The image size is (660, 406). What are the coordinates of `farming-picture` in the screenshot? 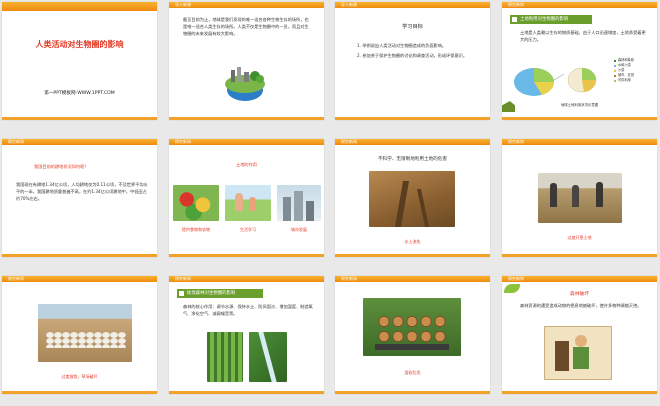 It's located at (580, 198).